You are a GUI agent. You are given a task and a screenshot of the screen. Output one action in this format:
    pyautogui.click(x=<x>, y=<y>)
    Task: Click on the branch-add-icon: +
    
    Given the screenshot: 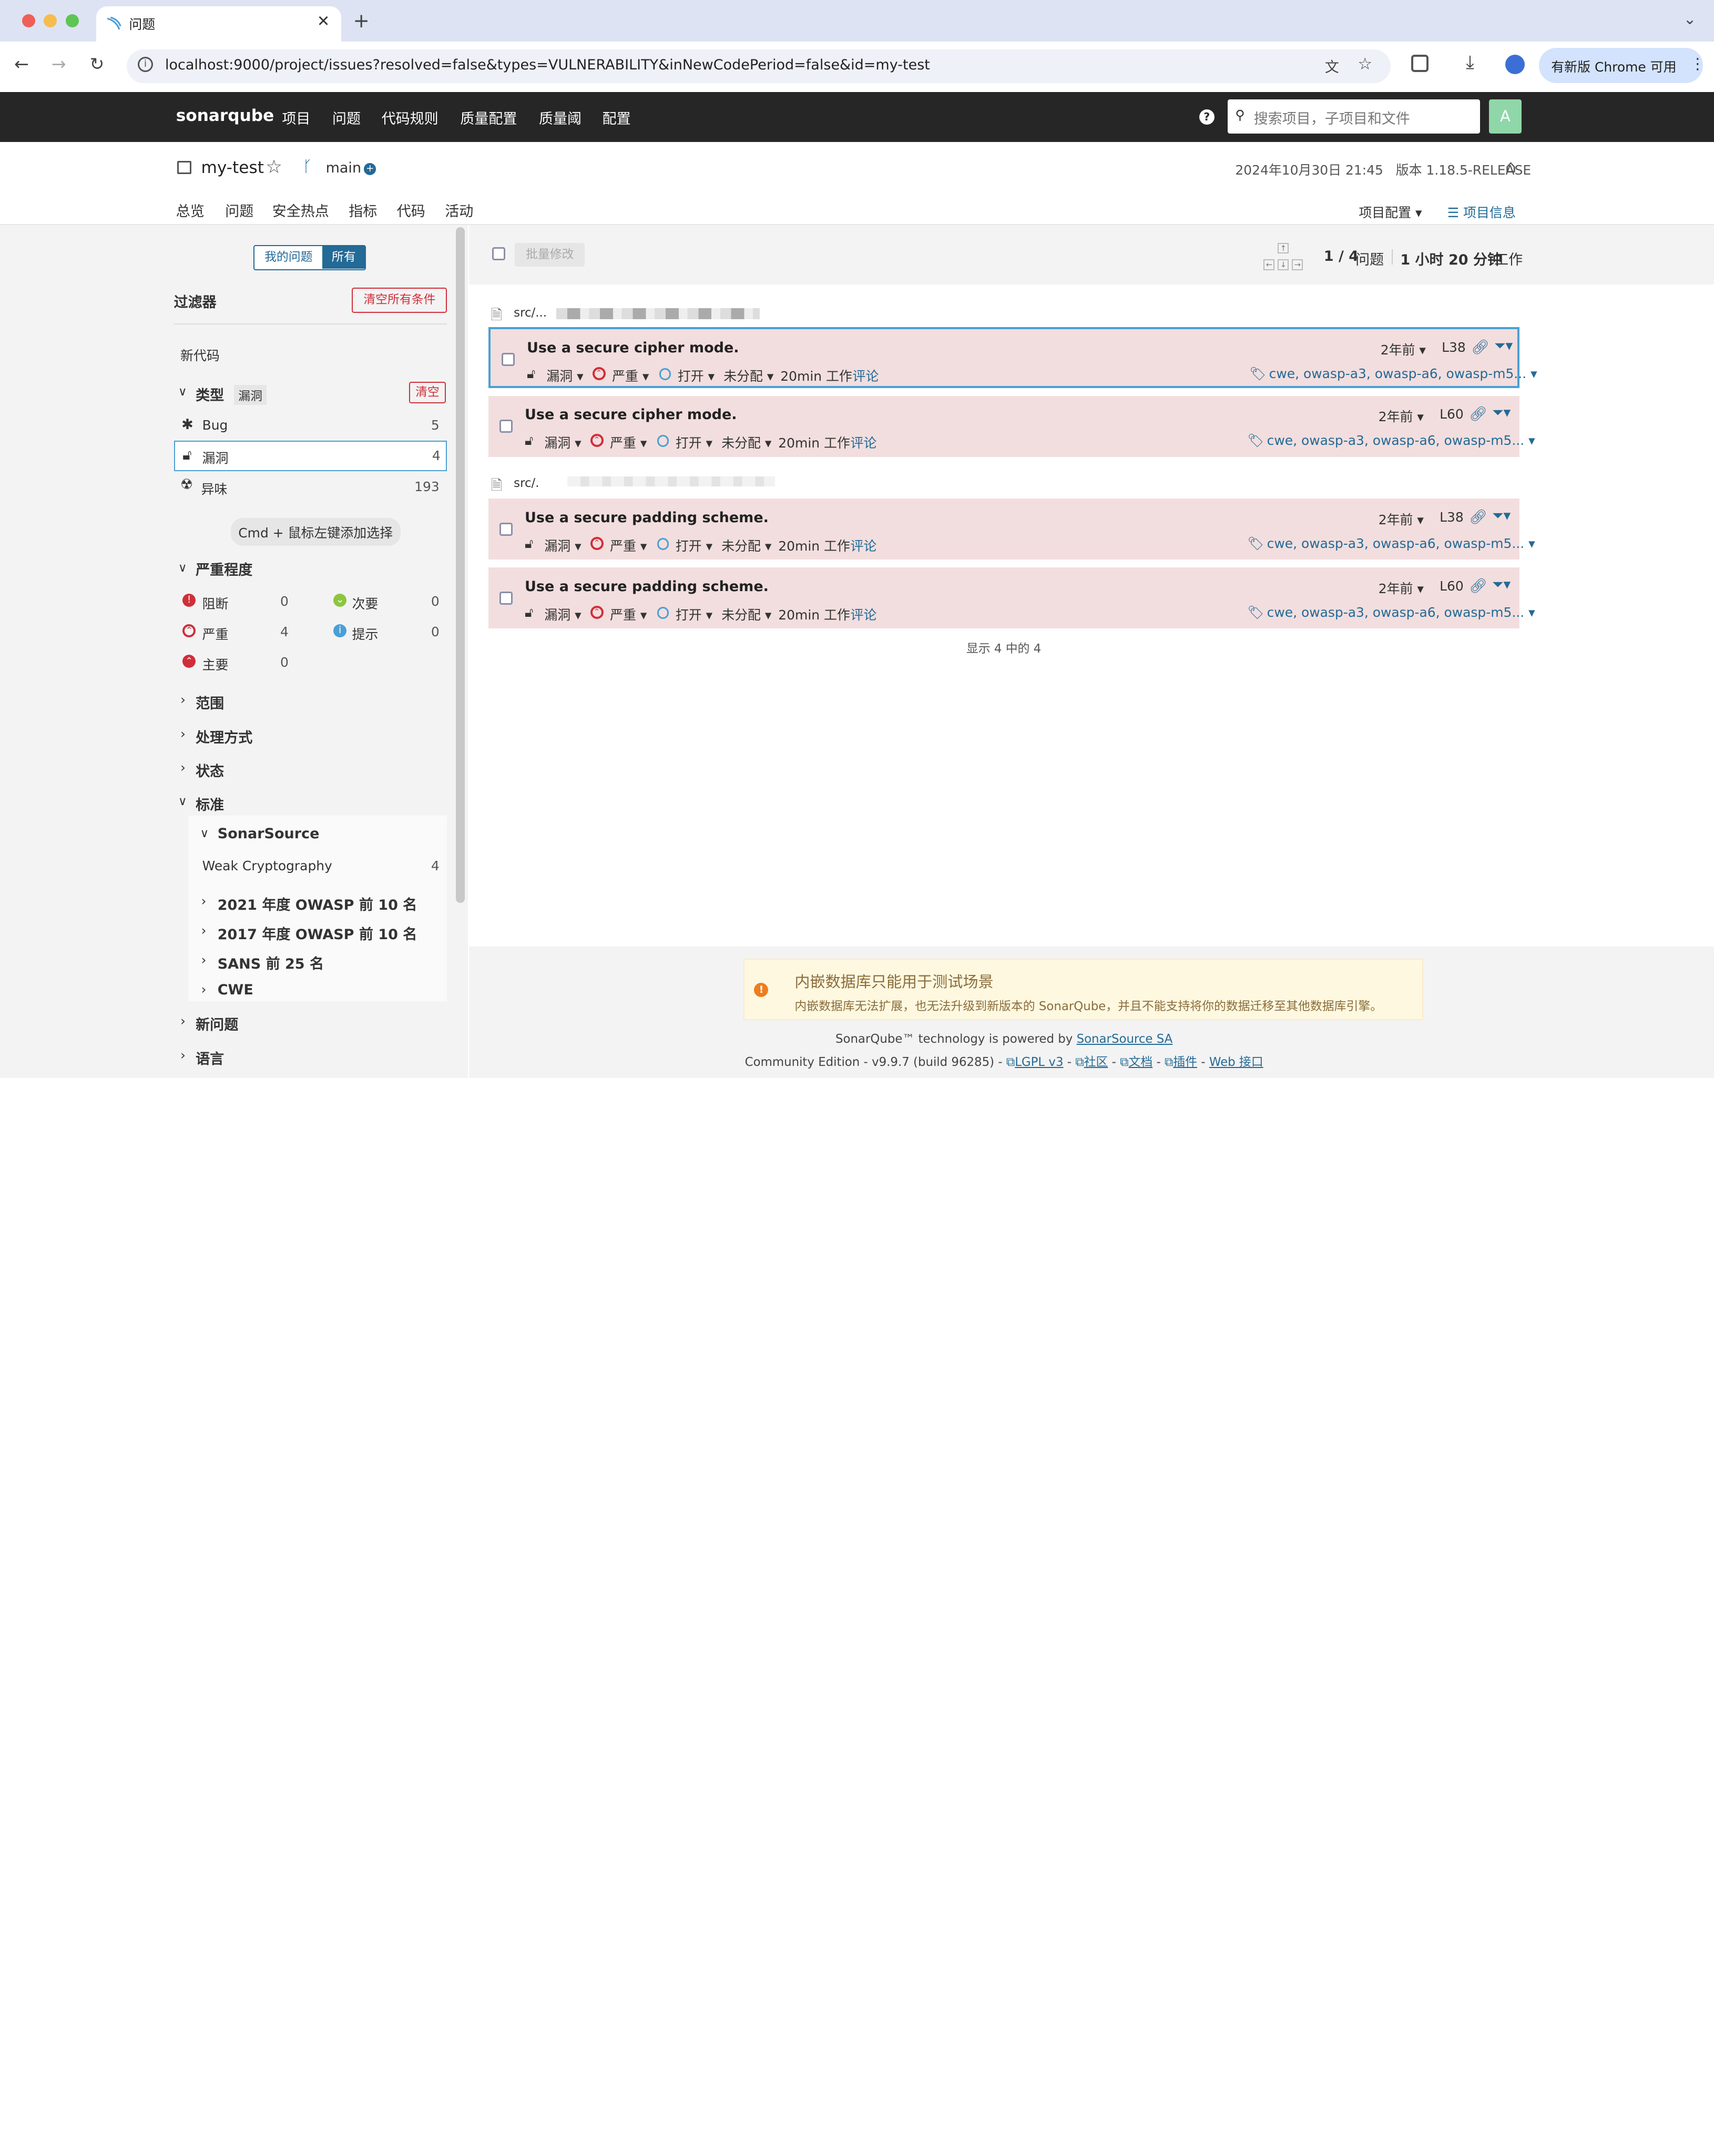 What is the action you would take?
    pyautogui.click(x=370, y=168)
    